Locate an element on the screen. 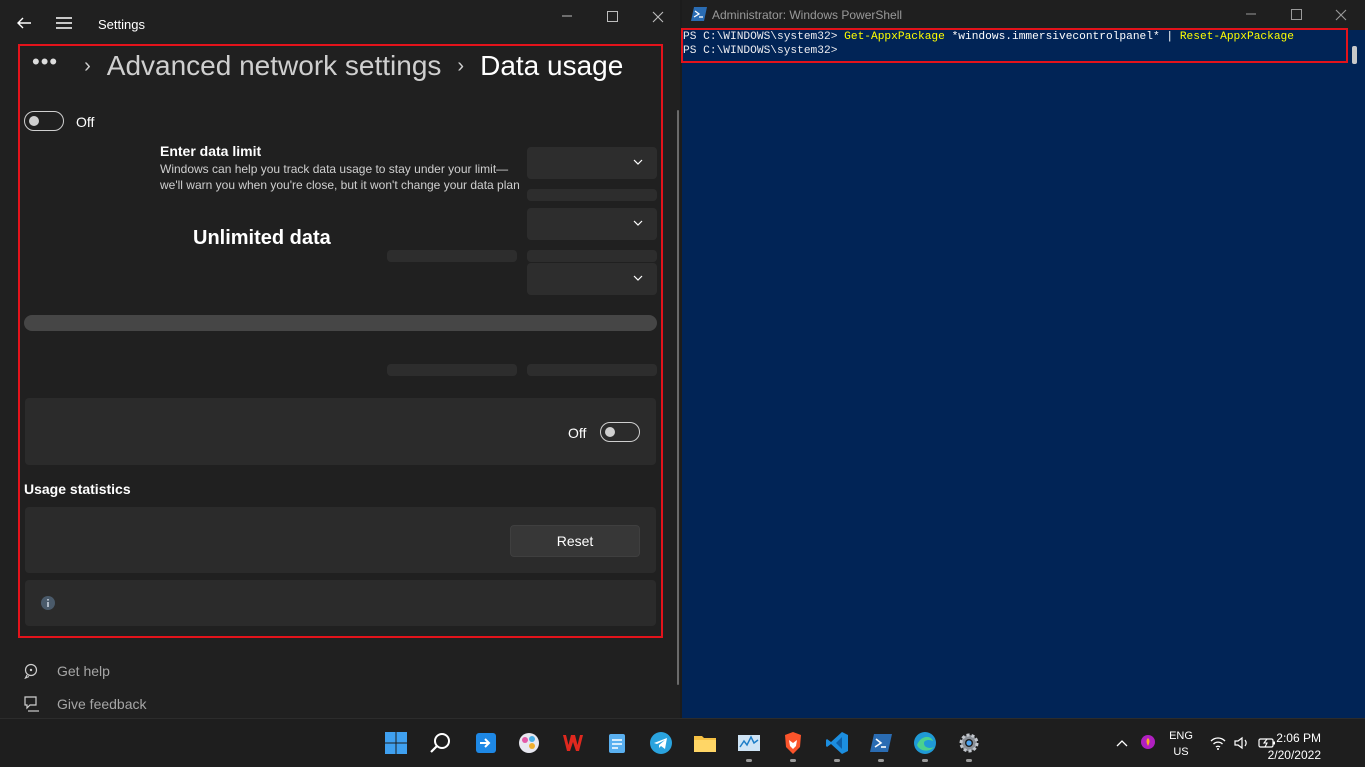 Image resolution: width=1365 pixels, height=767 pixels. tray-app-icon is located at coordinates (1148, 742).